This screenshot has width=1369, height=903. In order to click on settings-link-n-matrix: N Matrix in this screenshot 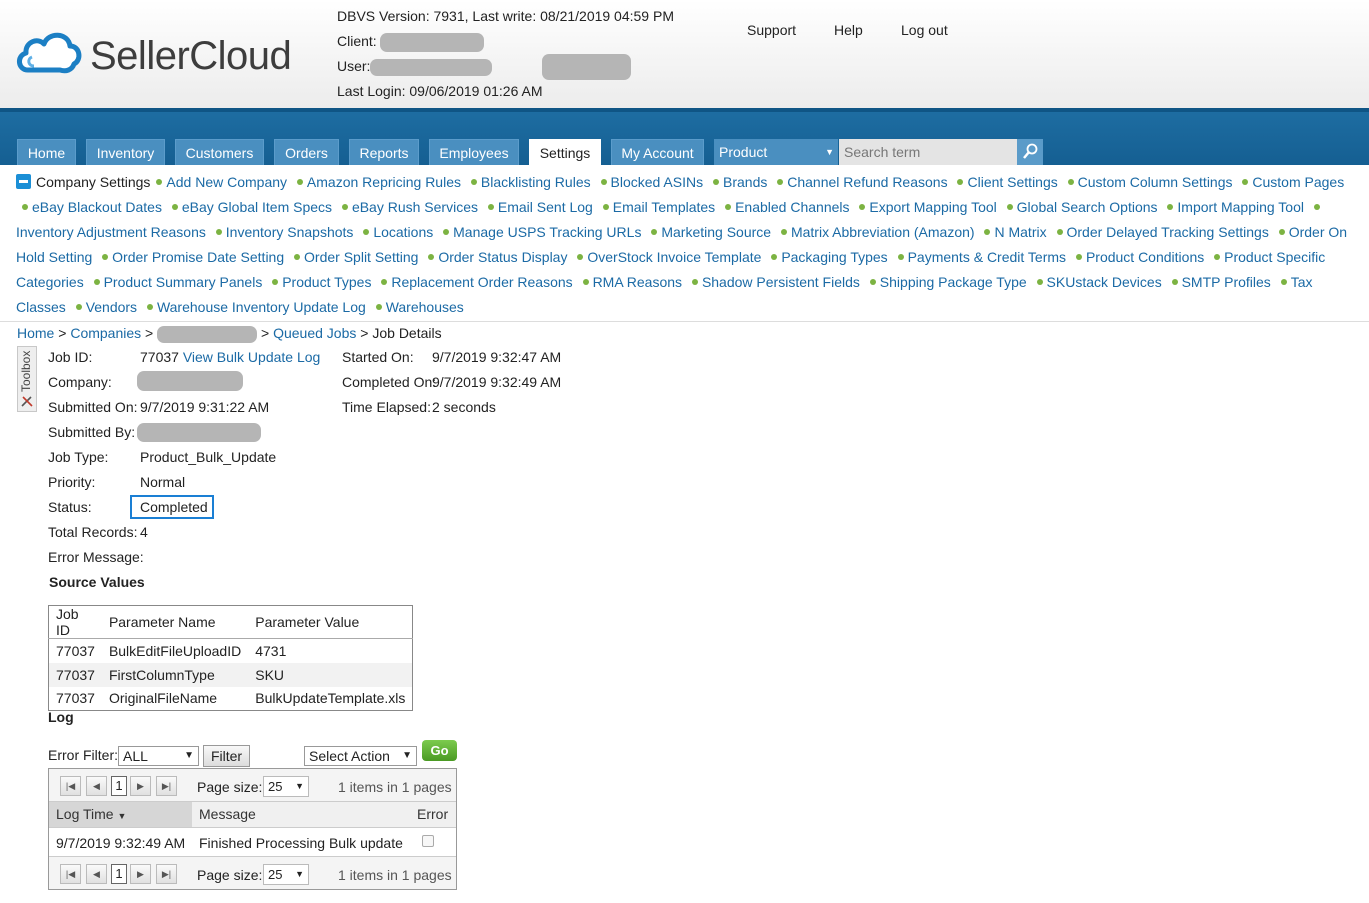, I will do `click(1020, 232)`.